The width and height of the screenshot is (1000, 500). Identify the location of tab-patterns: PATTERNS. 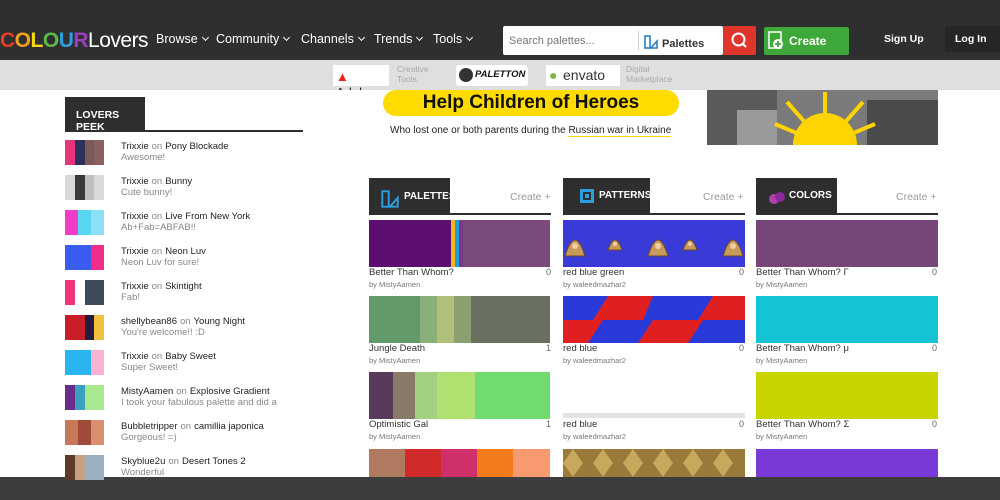
(607, 196).